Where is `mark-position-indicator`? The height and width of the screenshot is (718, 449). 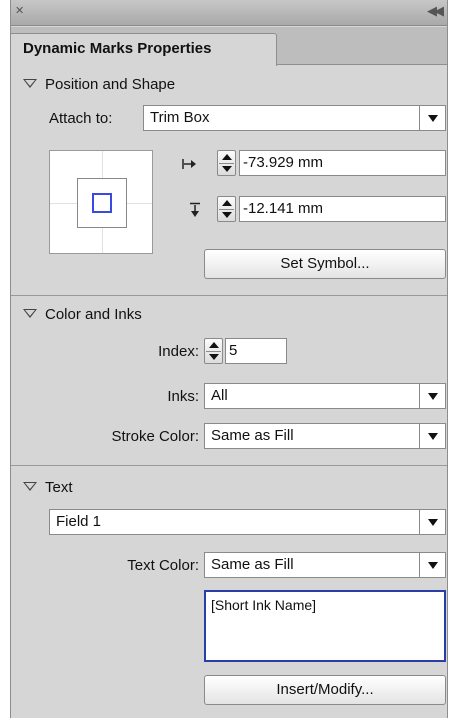
mark-position-indicator is located at coordinates (102, 203).